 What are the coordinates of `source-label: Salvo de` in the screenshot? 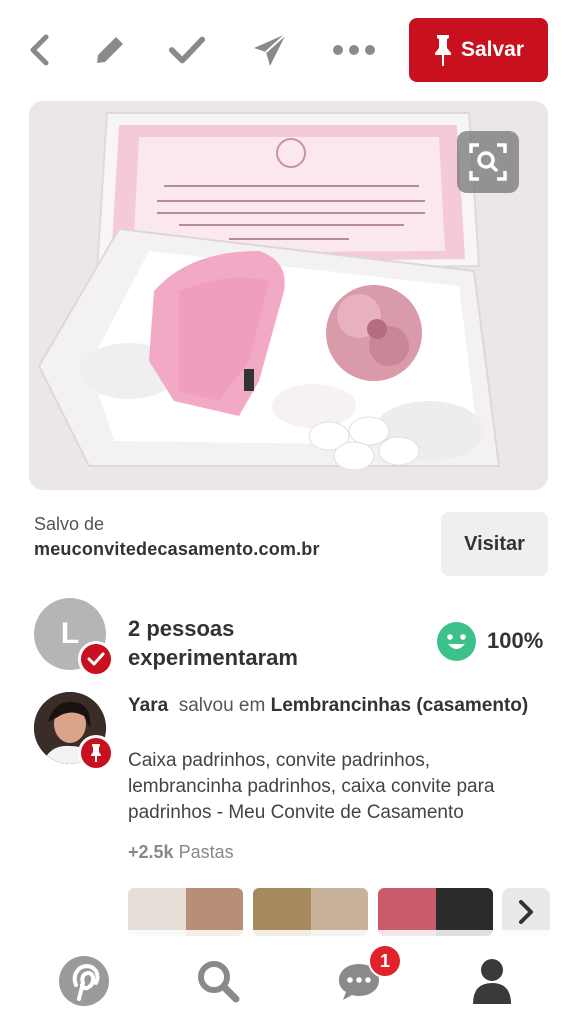 It's located at (69, 524).